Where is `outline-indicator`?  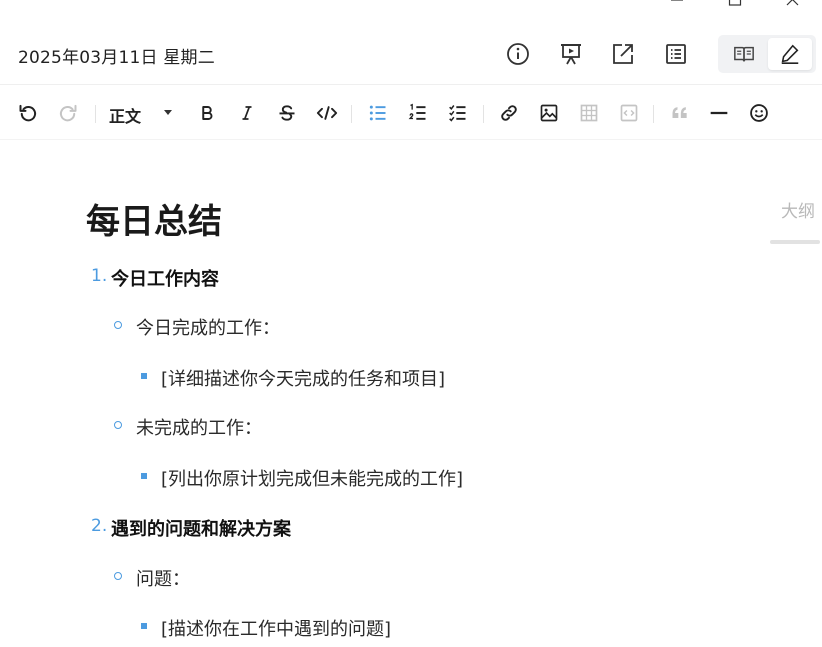
outline-indicator is located at coordinates (795, 242).